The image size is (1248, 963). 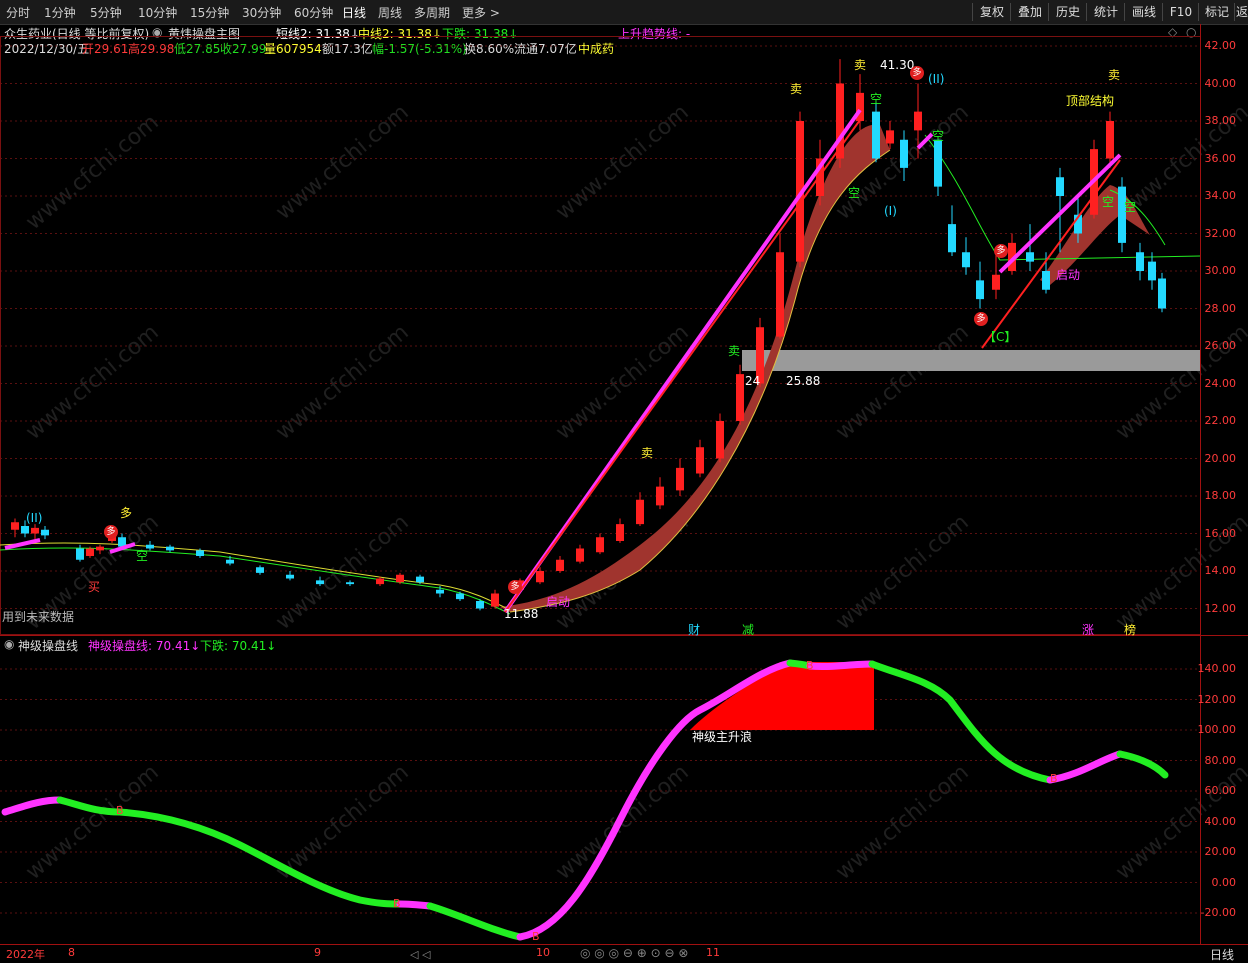 What do you see at coordinates (1220, 233) in the screenshot?
I see `price-tick: 32.00` at bounding box center [1220, 233].